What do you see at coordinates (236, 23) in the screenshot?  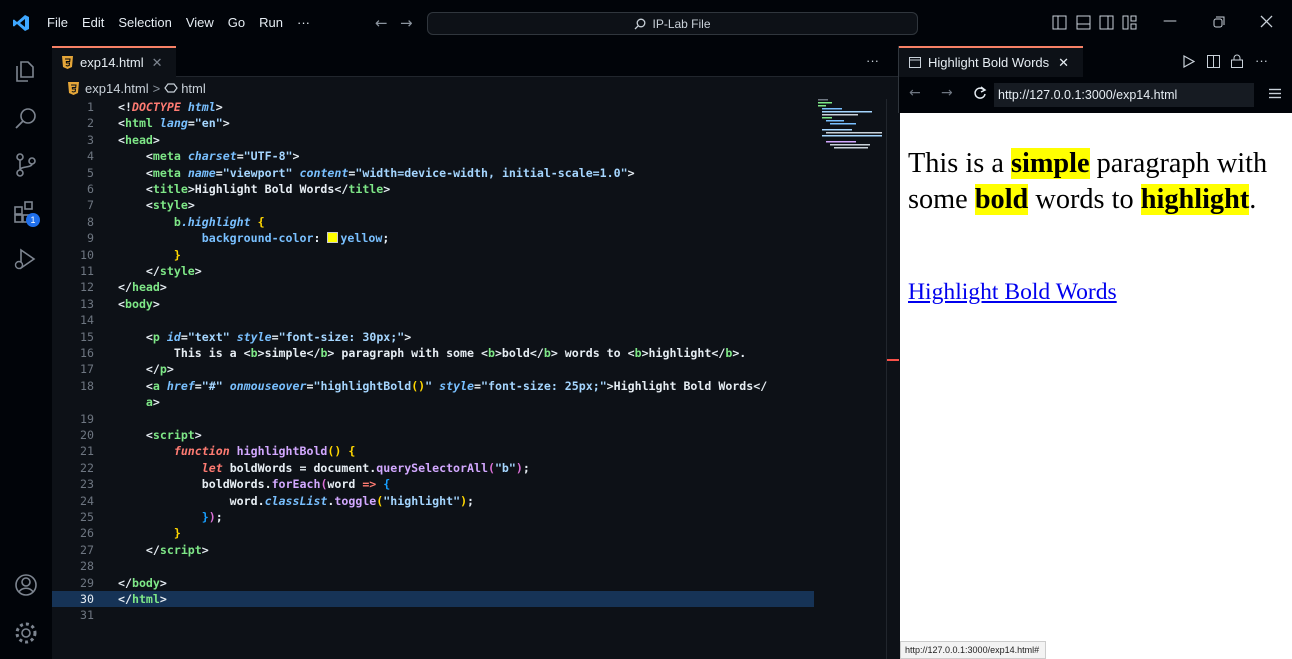 I see `menu-item-go: Go` at bounding box center [236, 23].